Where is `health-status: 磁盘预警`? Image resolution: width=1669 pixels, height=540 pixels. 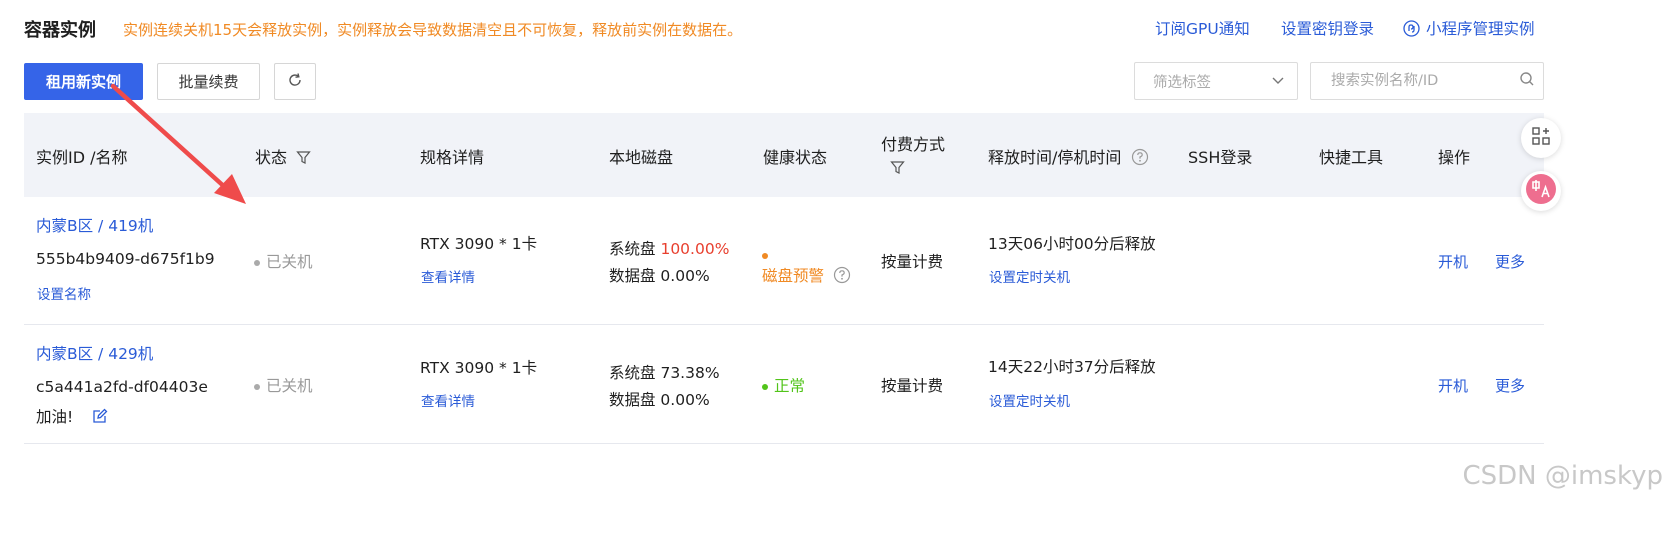 health-status: 磁盘预警 is located at coordinates (806, 276).